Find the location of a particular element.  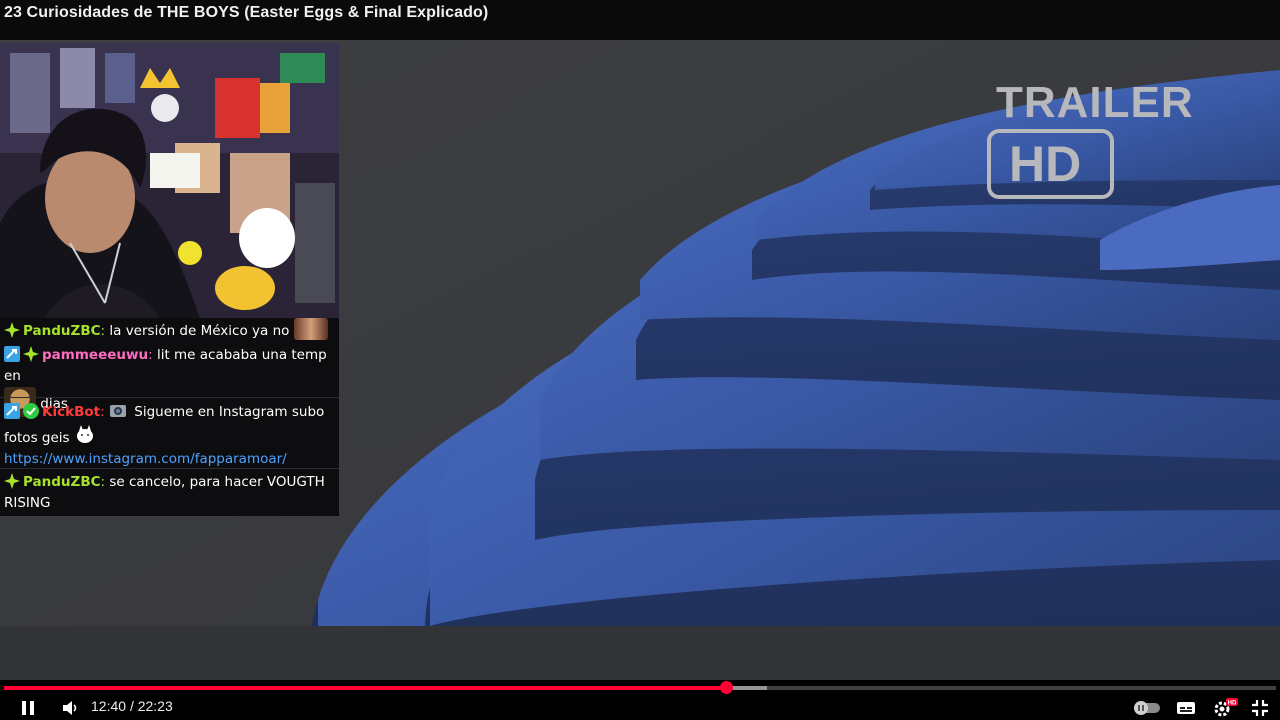

duration: 22:23 is located at coordinates (155, 706).